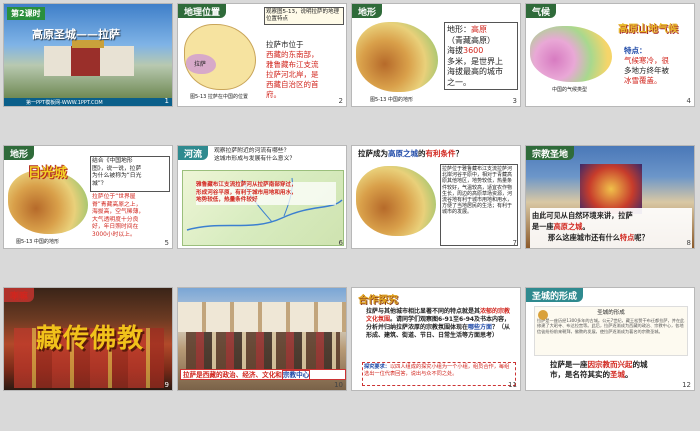 This screenshot has width=700, height=431. I want to click on features-text: 特点： 气候寒冷，很 多地方终年被 冰雪覆盖。, so click(657, 66).